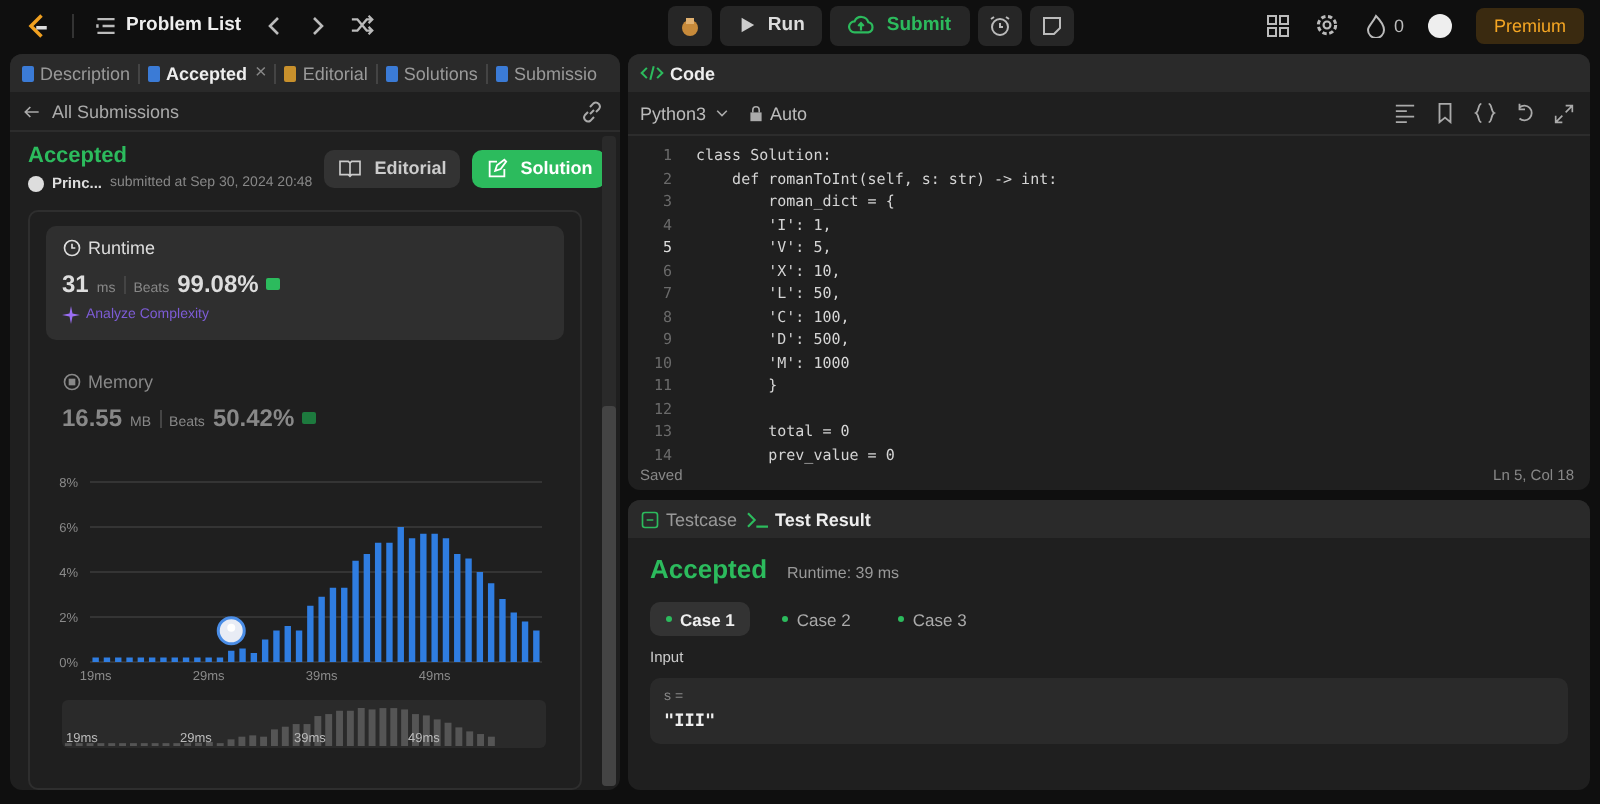 The image size is (1600, 804). I want to click on lock-icon, so click(756, 113).